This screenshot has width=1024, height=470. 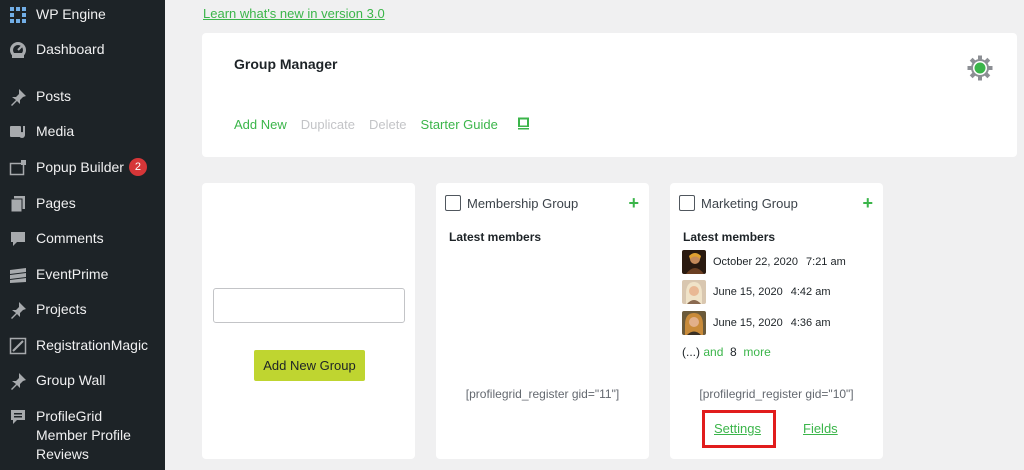 What do you see at coordinates (726, 352) in the screenshot?
I see `more-members-line: (...) and 8 more` at bounding box center [726, 352].